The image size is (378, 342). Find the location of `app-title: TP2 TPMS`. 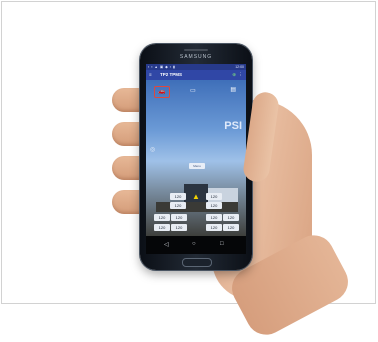

app-title: TP2 TPMS is located at coordinates (171, 74).